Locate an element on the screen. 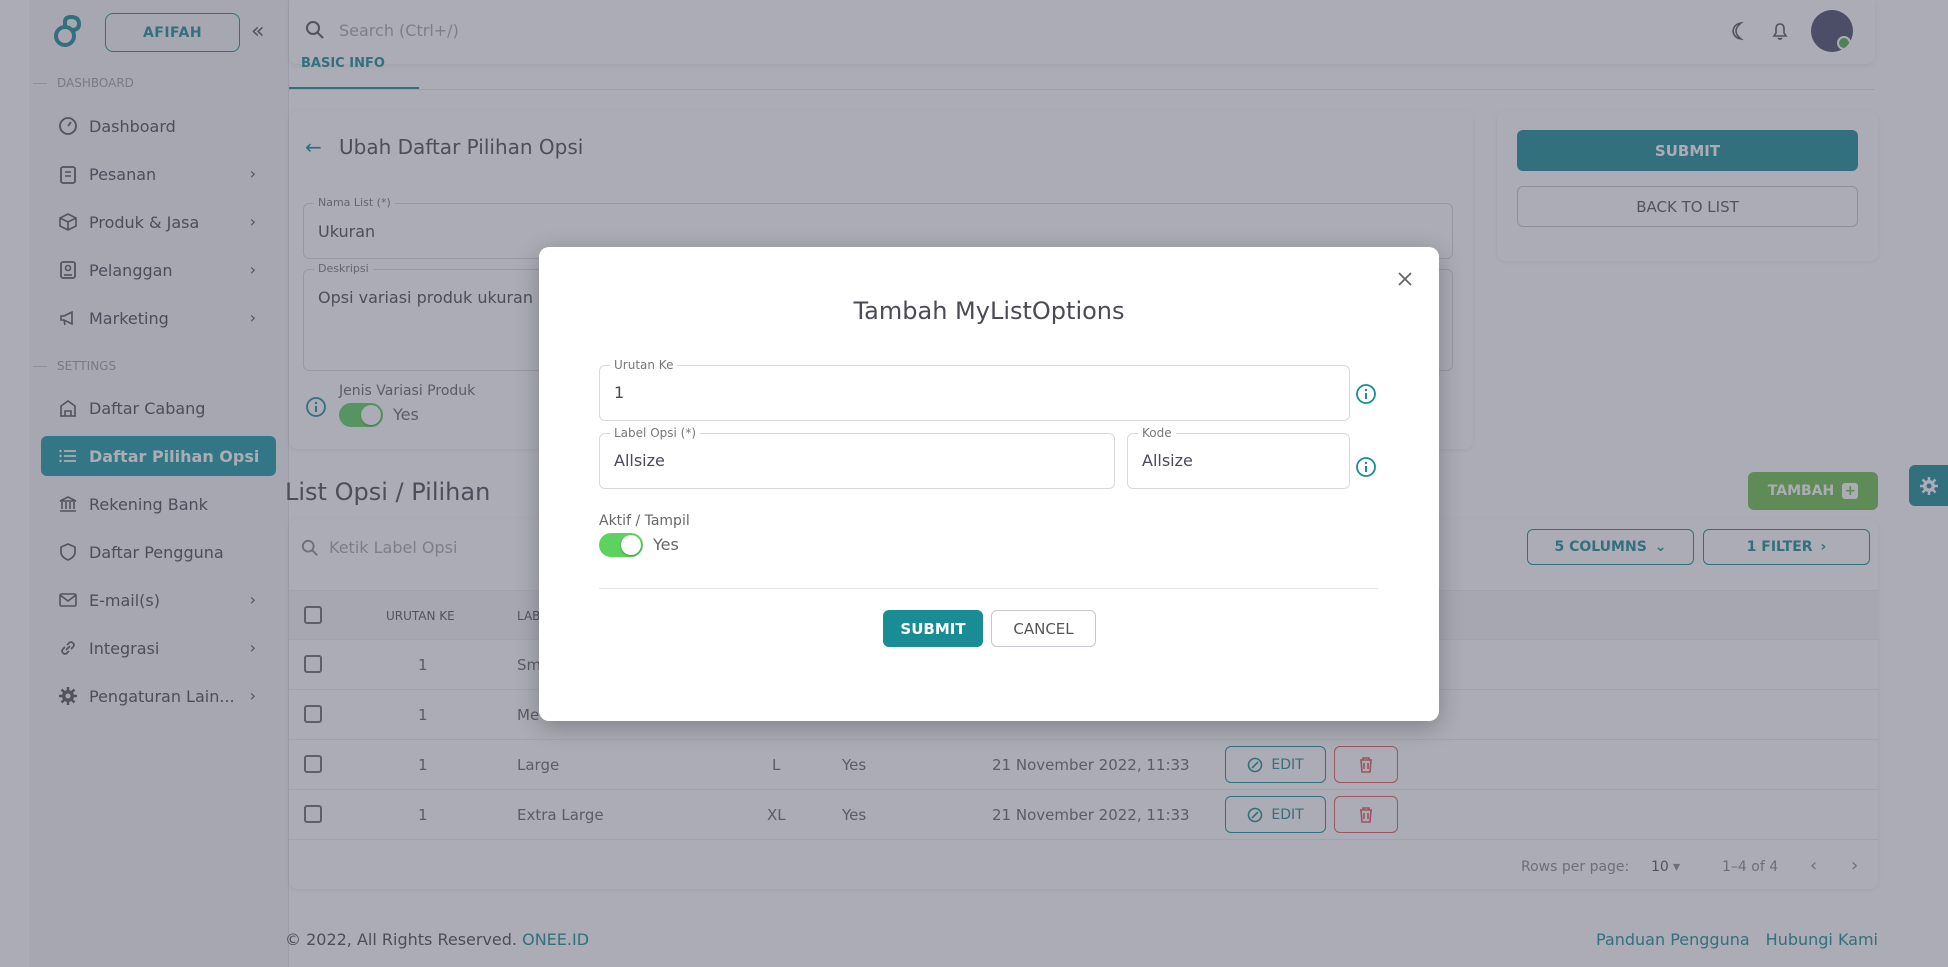 The width and height of the screenshot is (1948, 967). kode-label: Kode is located at coordinates (1157, 433).